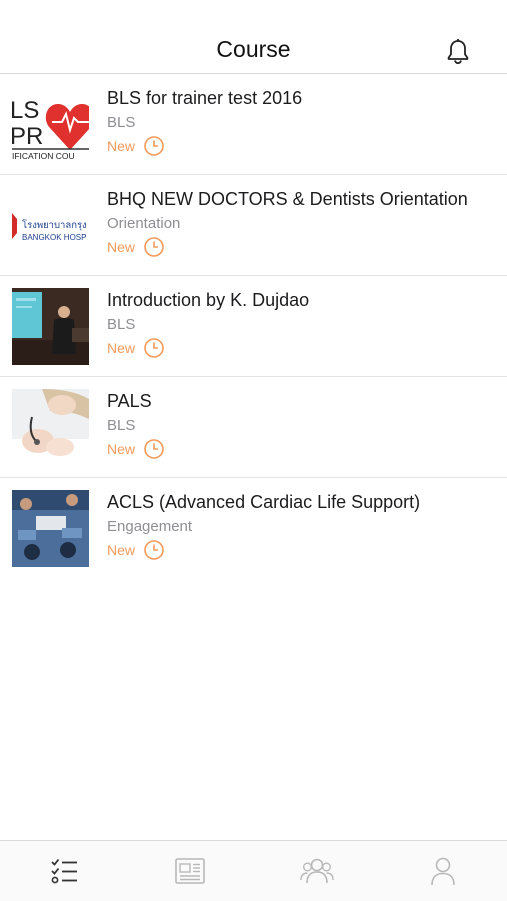  Describe the element at coordinates (253, 427) in the screenshot. I see `course-item: PALS BLS New` at that location.